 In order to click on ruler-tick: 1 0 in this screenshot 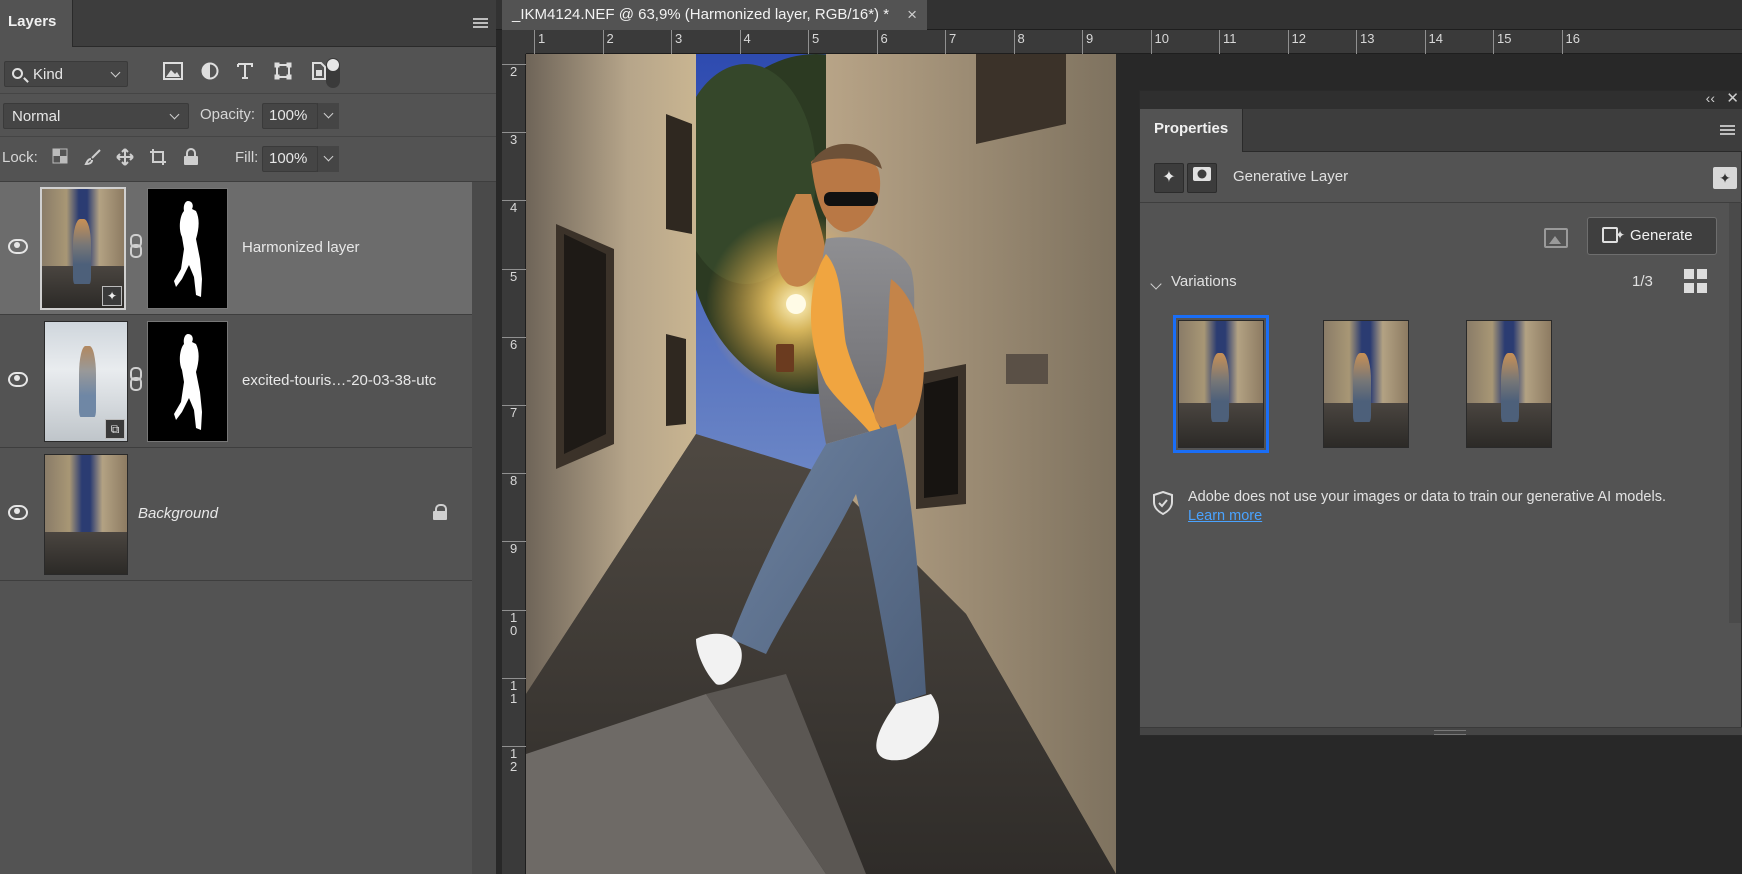, I will do `click(514, 623)`.